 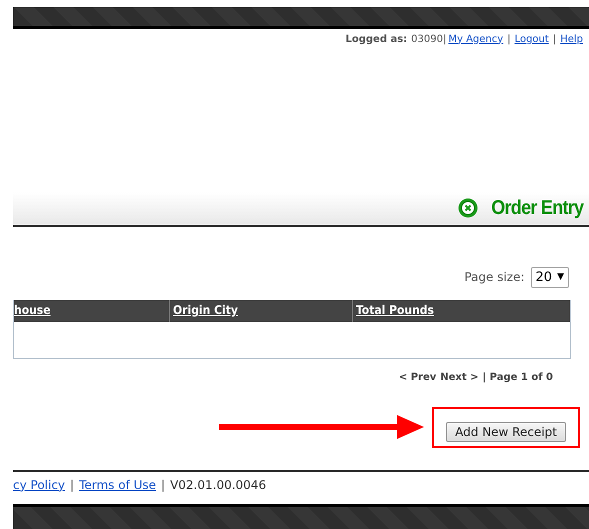 I want to click on close-circle-icon, so click(x=468, y=208).